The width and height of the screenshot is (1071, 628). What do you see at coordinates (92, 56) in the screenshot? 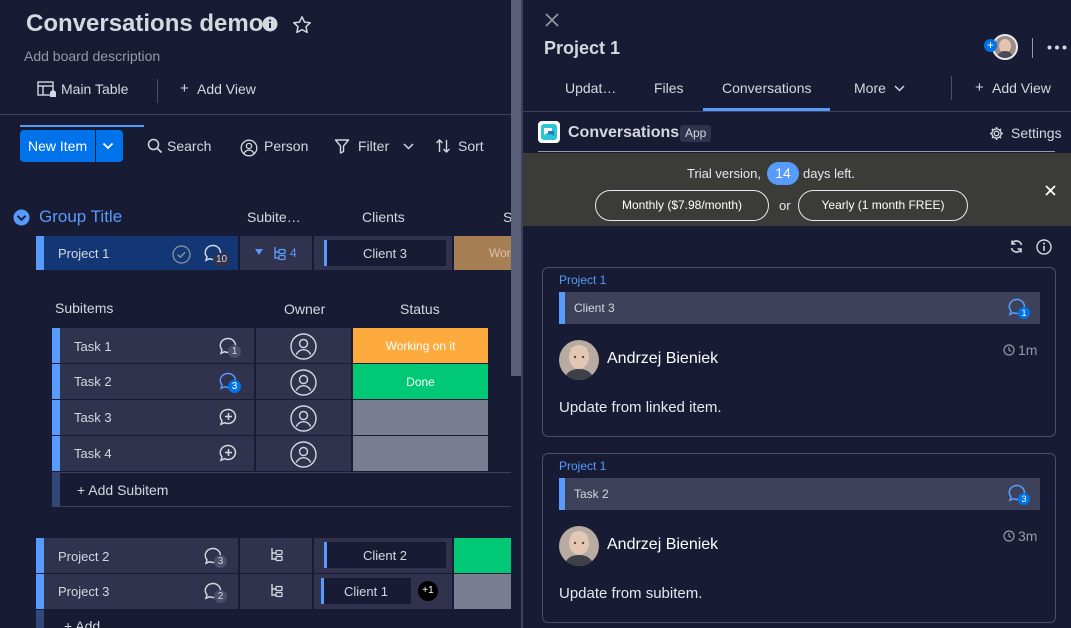
I see `board-description: Add board description` at bounding box center [92, 56].